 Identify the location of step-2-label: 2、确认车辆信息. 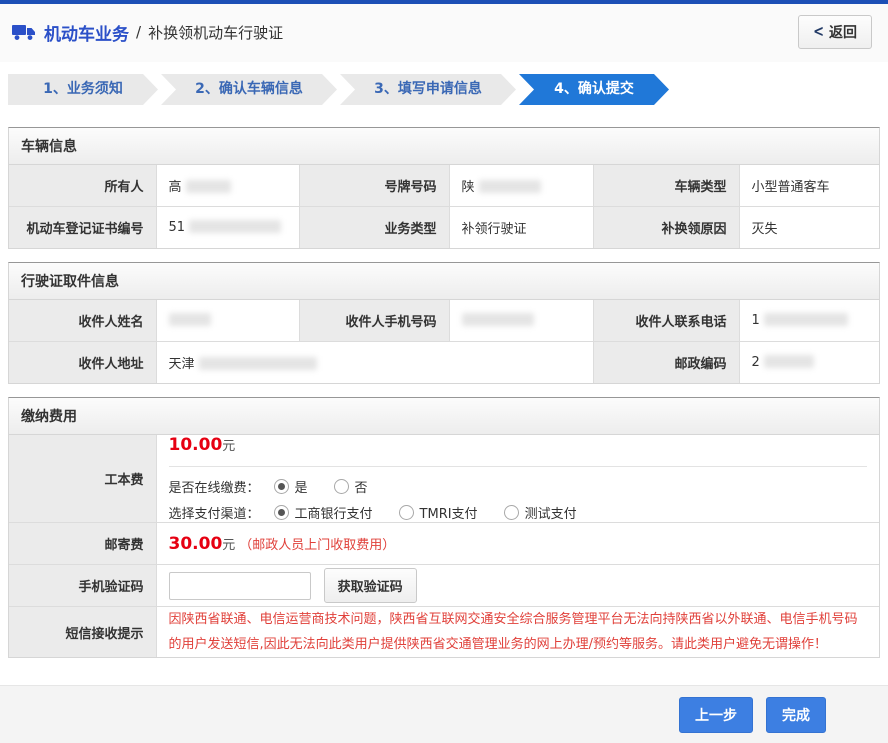
(249, 89).